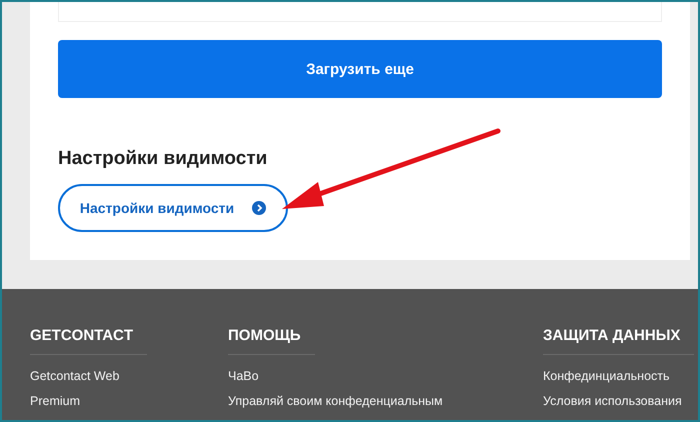 Image resolution: width=700 pixels, height=422 pixels. What do you see at coordinates (620, 401) in the screenshot?
I see `footer-link: Условия использования` at bounding box center [620, 401].